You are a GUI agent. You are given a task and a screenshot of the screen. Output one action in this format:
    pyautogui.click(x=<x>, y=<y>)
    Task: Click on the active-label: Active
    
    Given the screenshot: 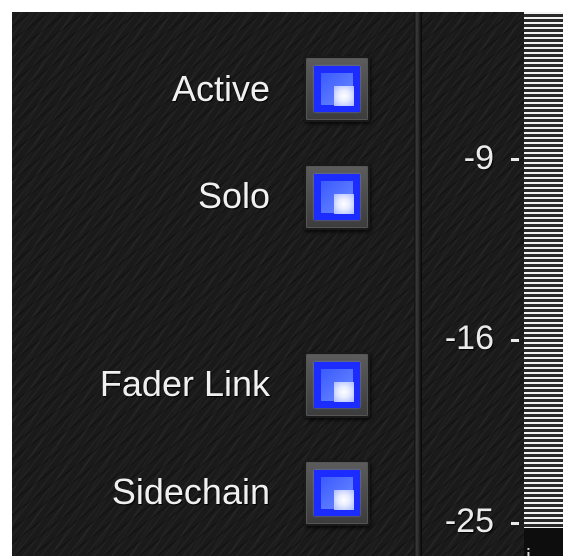 What is the action you would take?
    pyautogui.click(x=220, y=88)
    